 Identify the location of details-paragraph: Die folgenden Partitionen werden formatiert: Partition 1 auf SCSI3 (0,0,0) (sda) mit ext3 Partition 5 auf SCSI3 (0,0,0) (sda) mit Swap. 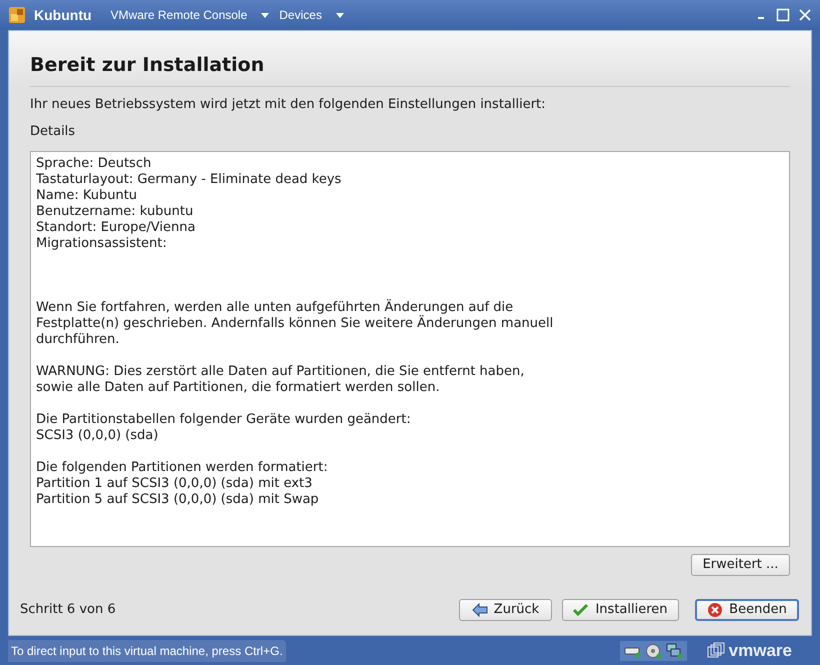
(182, 484).